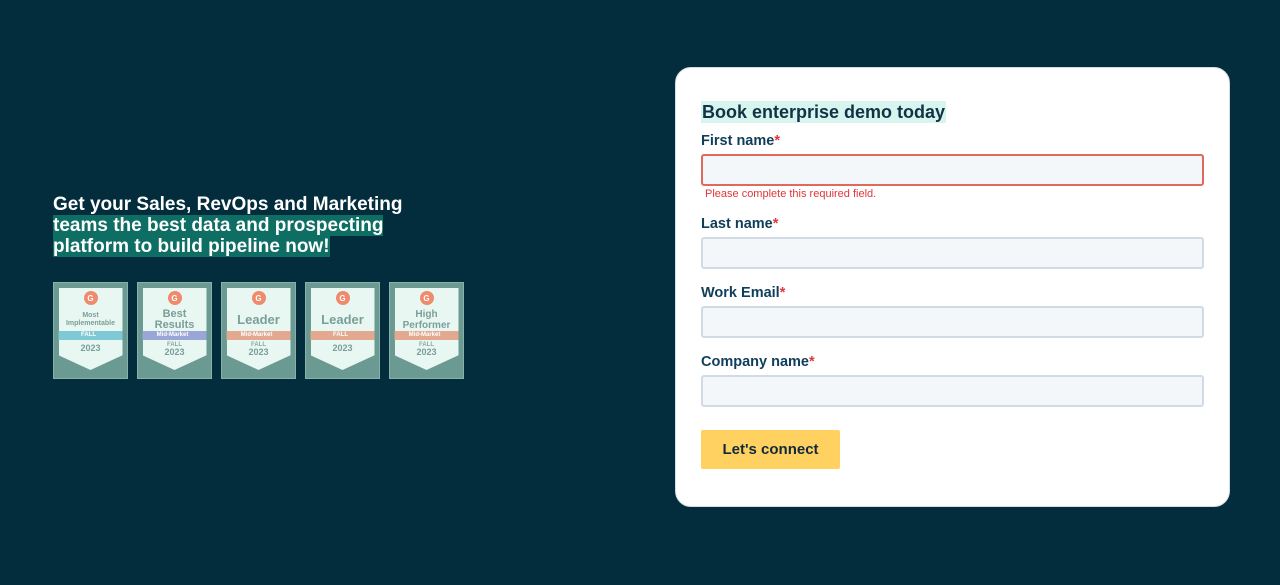 The height and width of the screenshot is (585, 1280). What do you see at coordinates (952, 170) in the screenshot?
I see `first-name-input` at bounding box center [952, 170].